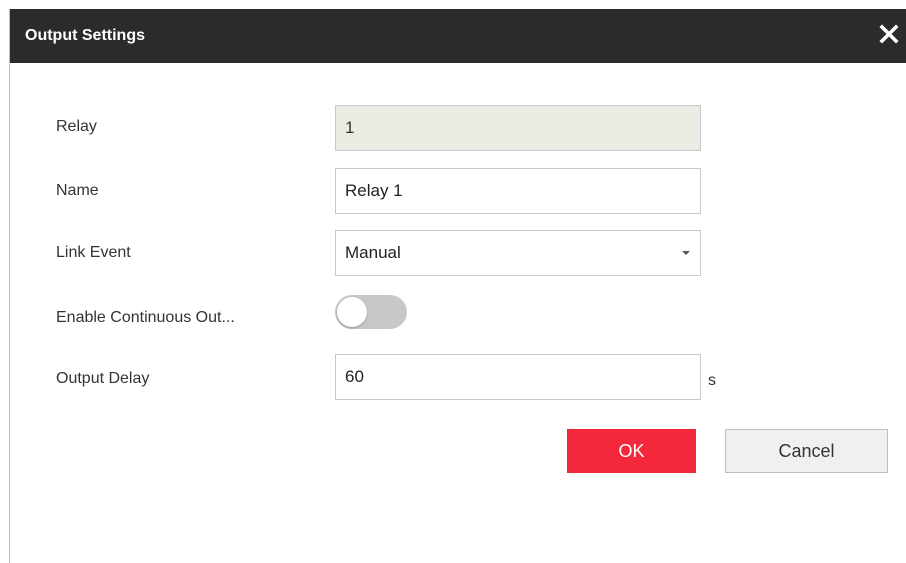 This screenshot has width=906, height=563. Describe the element at coordinates (371, 312) in the screenshot. I see `continuous-output-toggle` at that location.